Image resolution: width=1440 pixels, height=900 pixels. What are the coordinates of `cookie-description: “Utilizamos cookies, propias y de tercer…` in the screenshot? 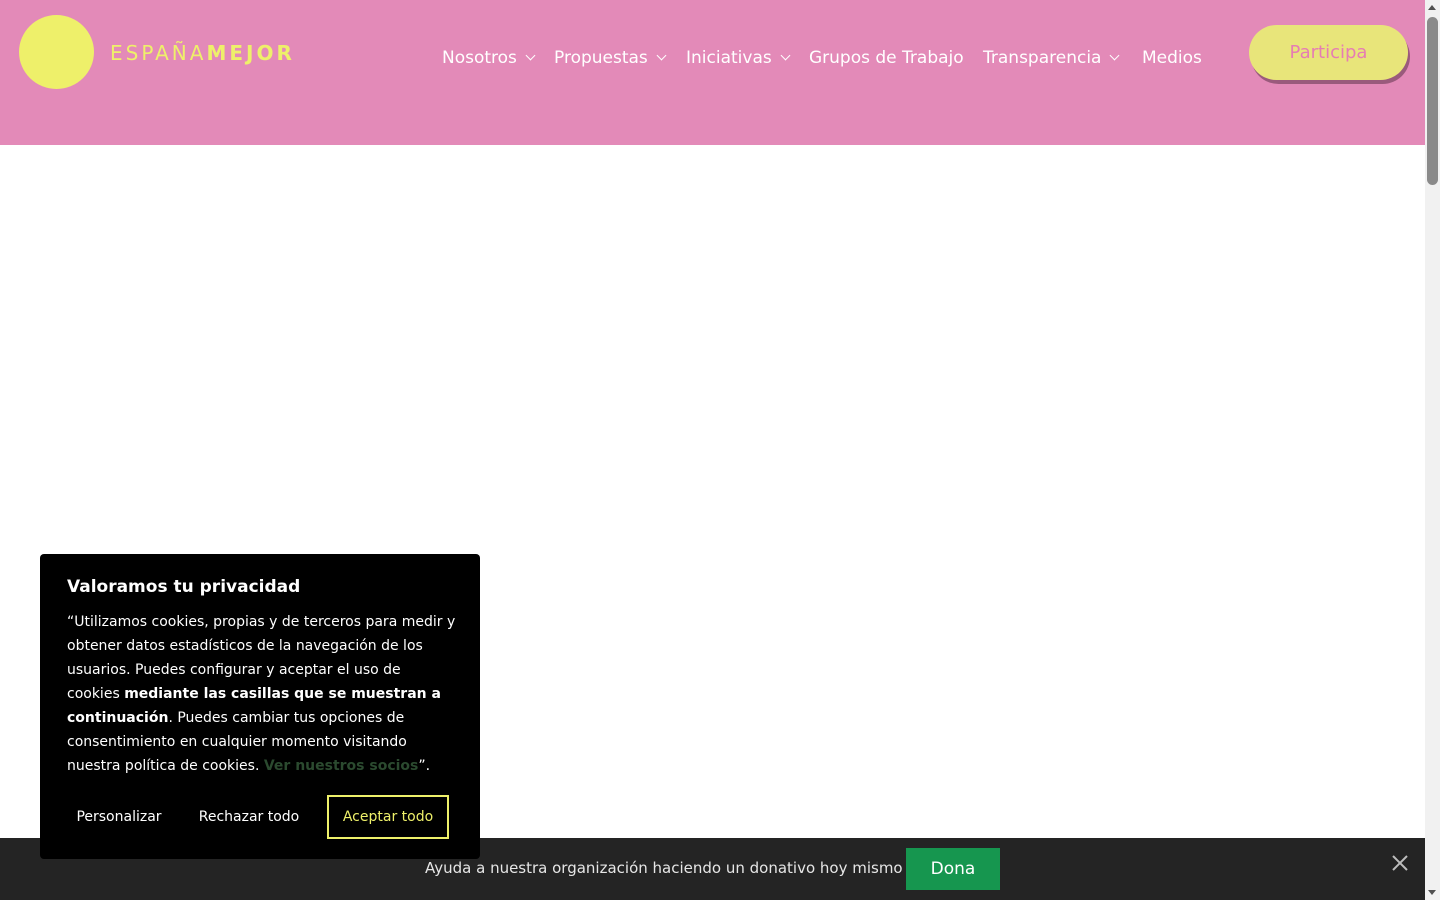 It's located at (262, 694).